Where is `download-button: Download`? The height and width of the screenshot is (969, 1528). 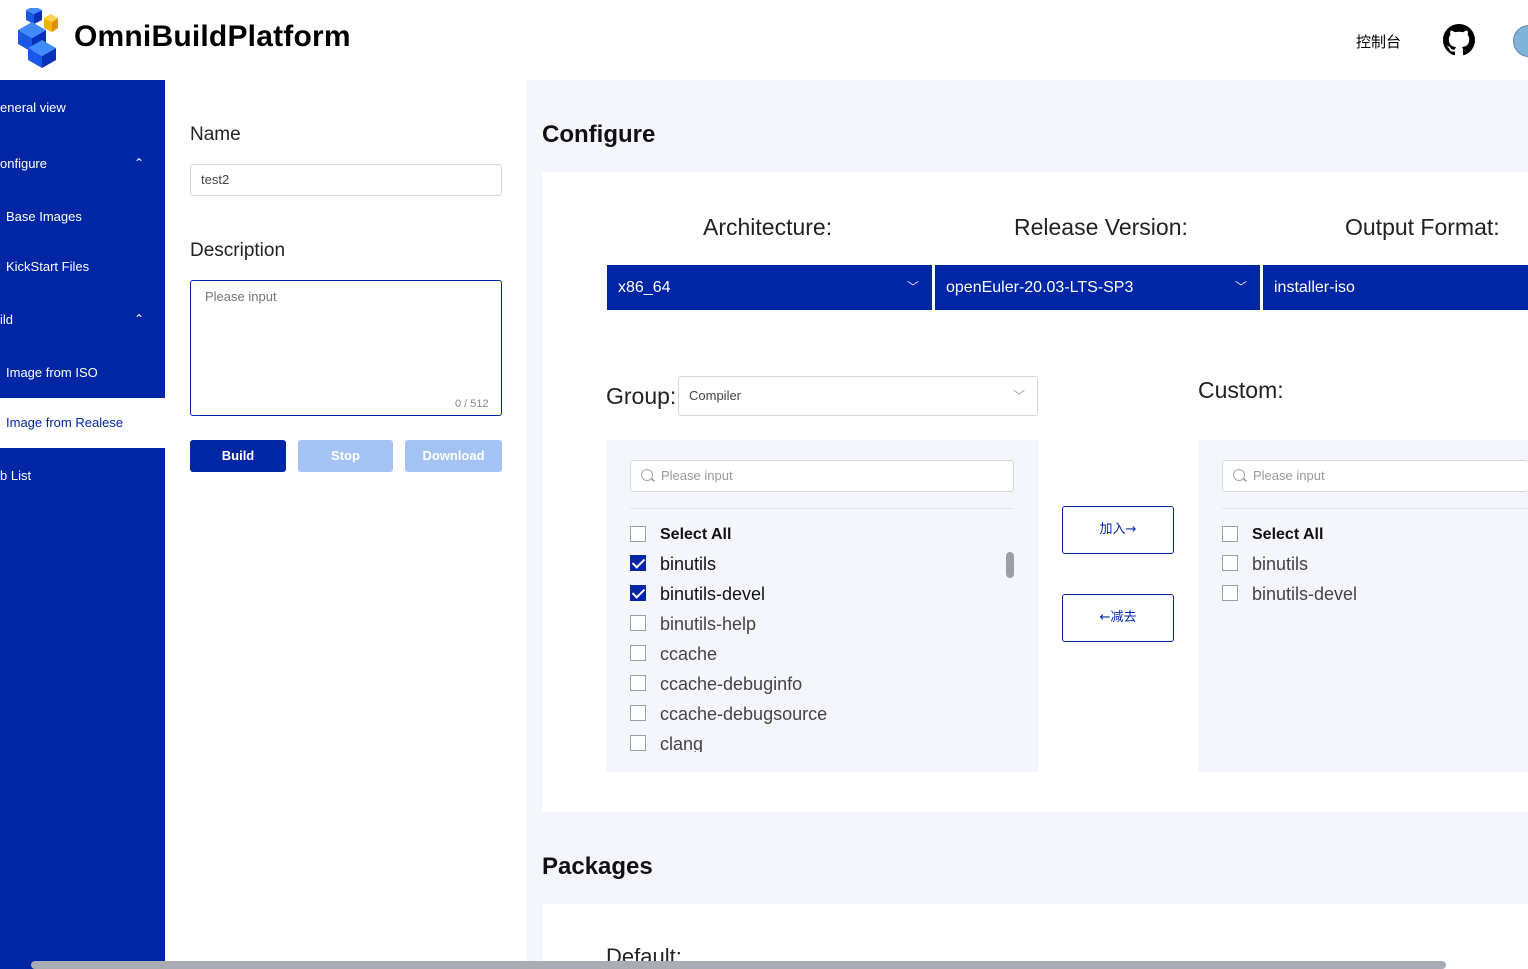
download-button: Download is located at coordinates (453, 456).